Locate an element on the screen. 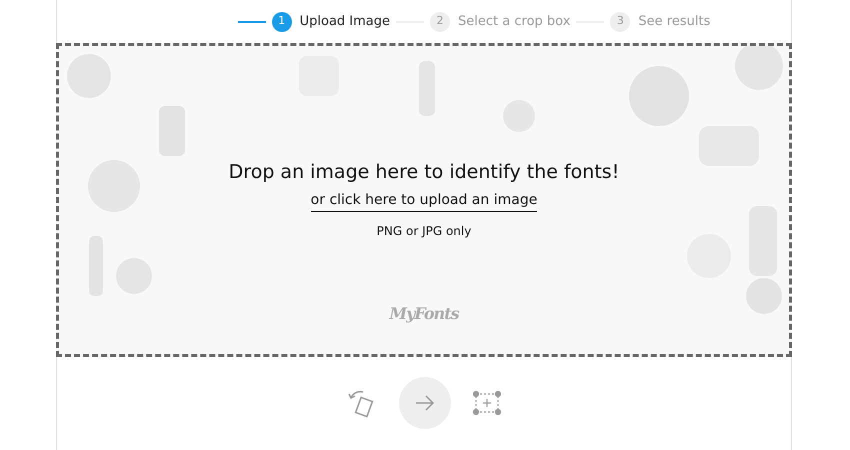  arrow-icon is located at coordinates (425, 403).